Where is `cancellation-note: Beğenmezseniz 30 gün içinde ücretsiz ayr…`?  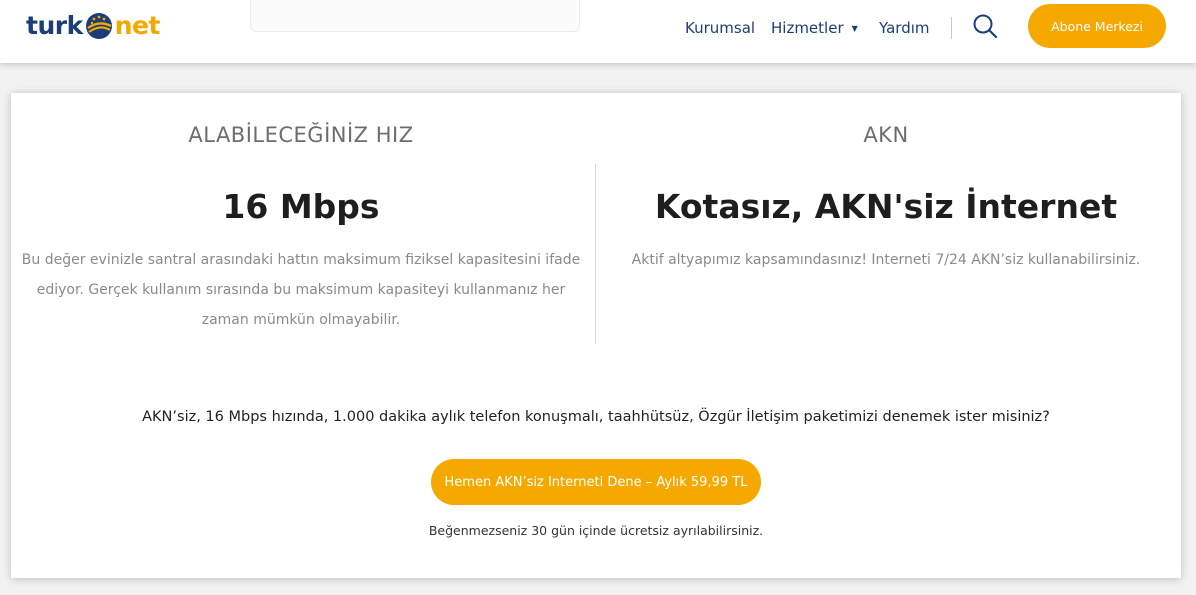
cancellation-note: Beğenmezseniz 30 gün içinde ücretsiz ayr… is located at coordinates (596, 530).